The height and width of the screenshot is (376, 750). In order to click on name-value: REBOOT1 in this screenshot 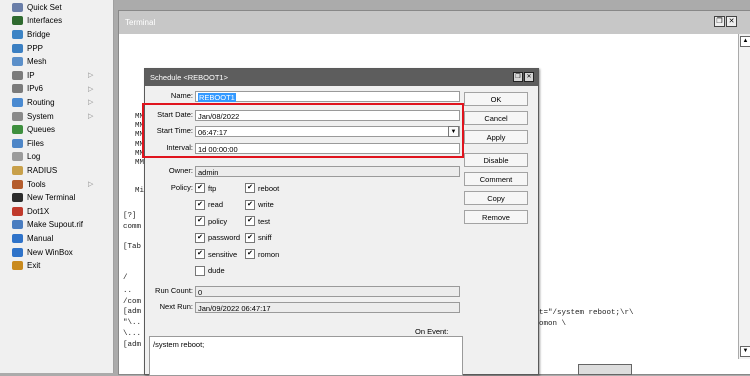, I will do `click(217, 97)`.